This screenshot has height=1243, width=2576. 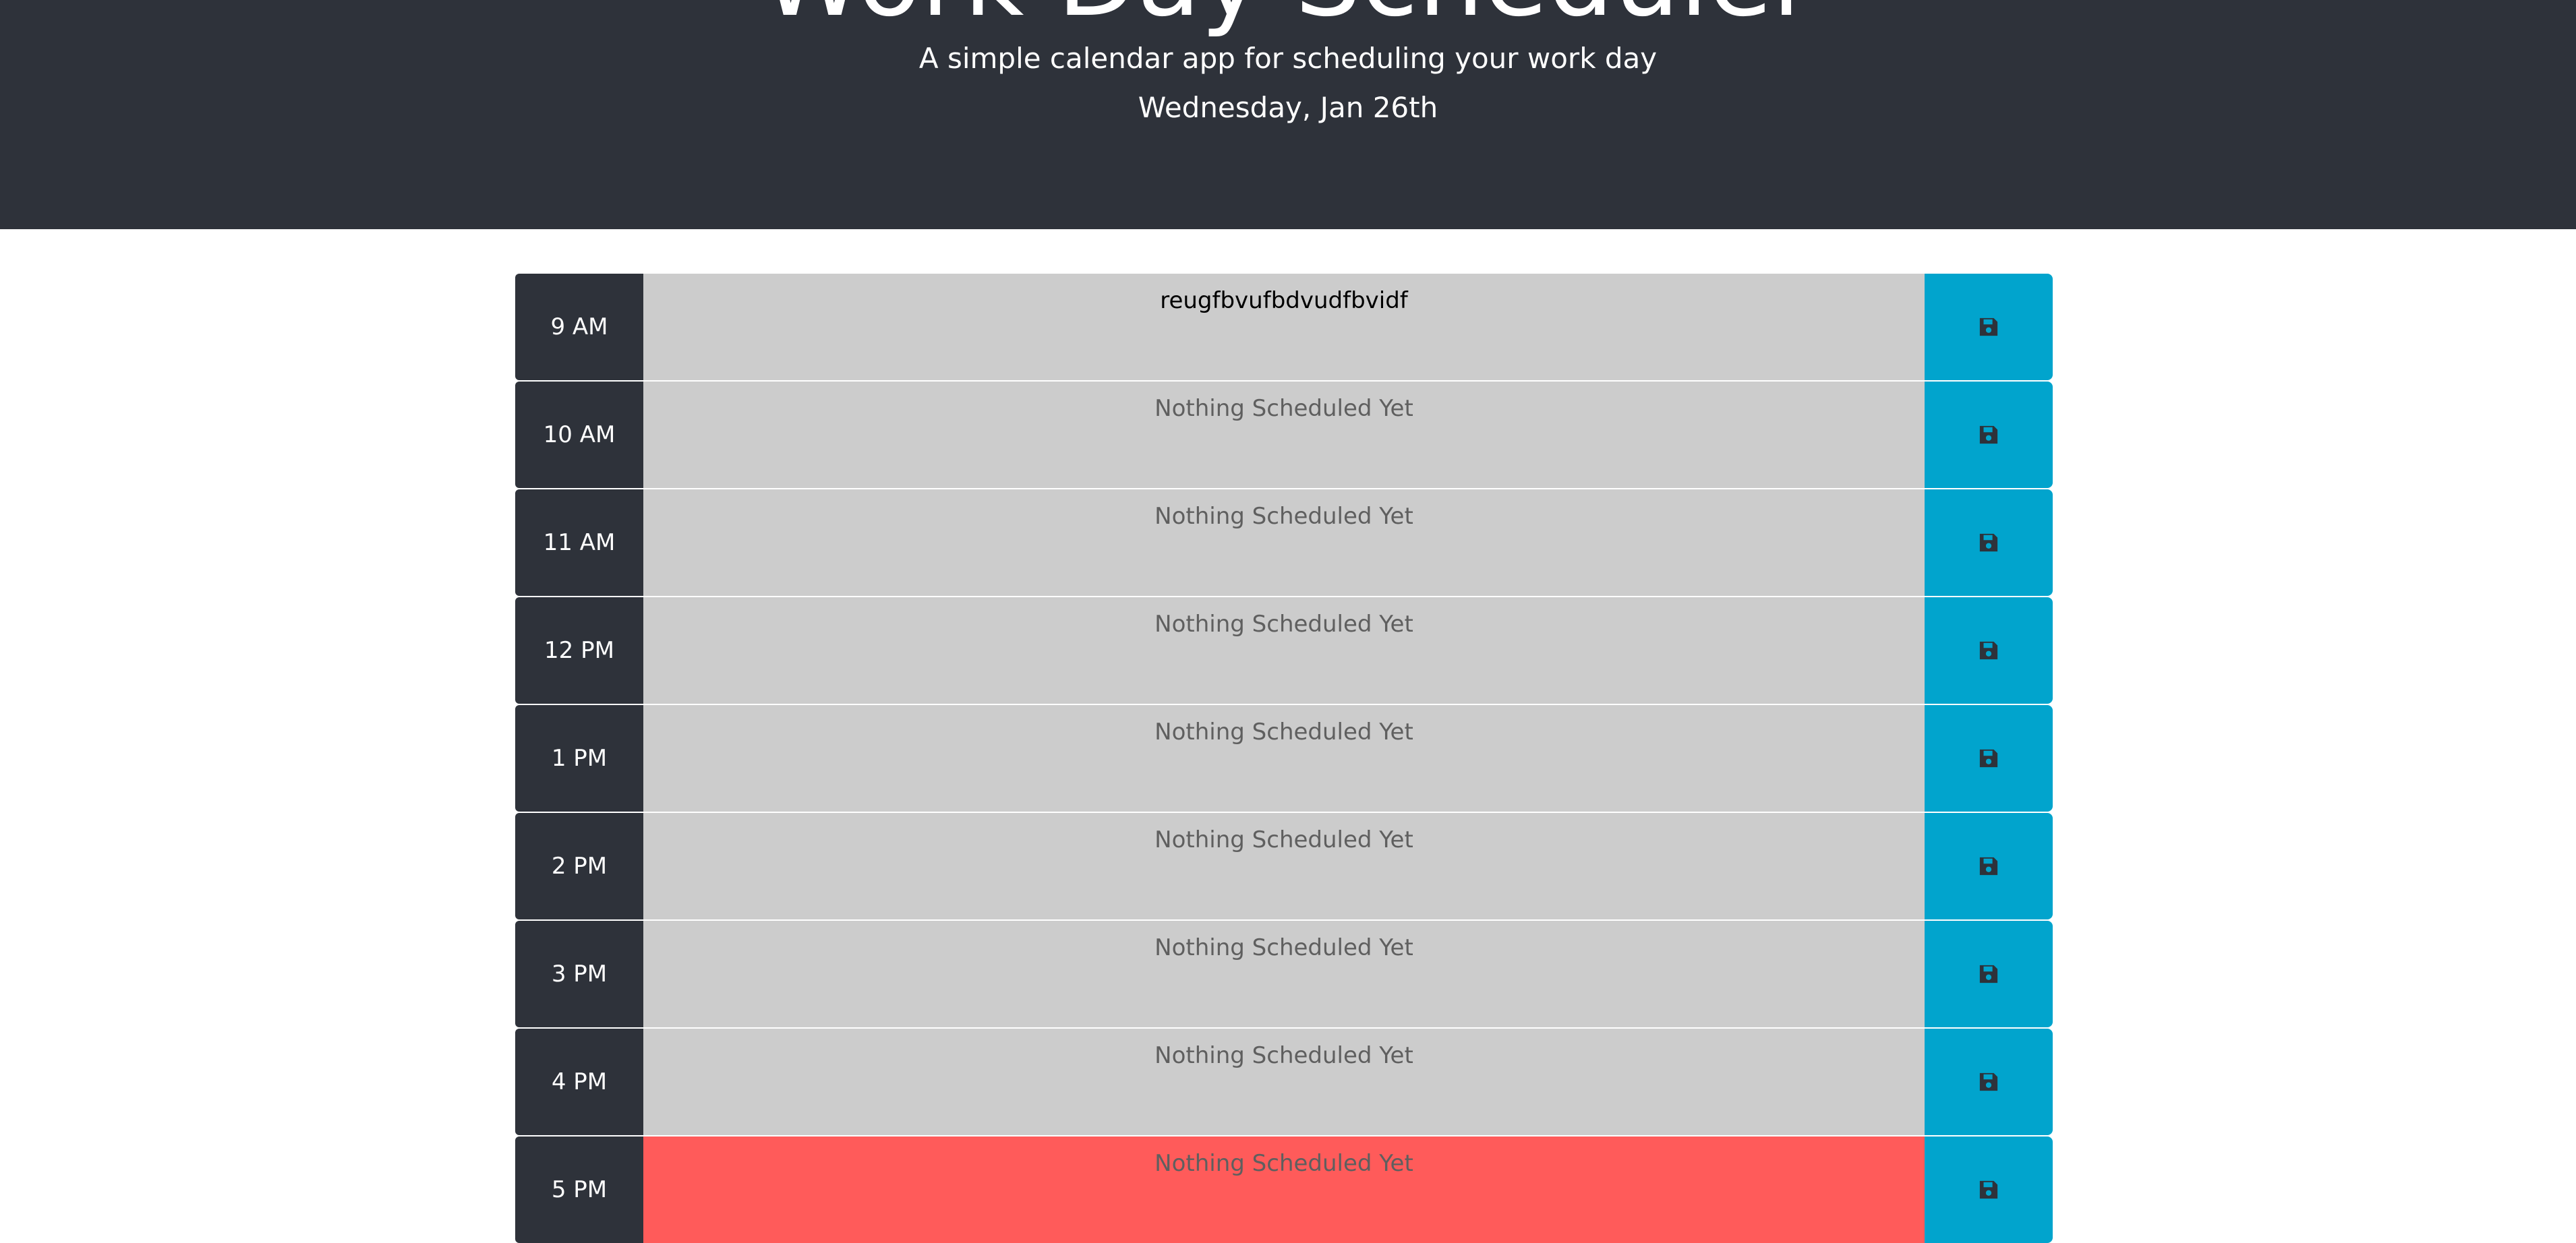 I want to click on hour-label: 9 AM, so click(x=579, y=327).